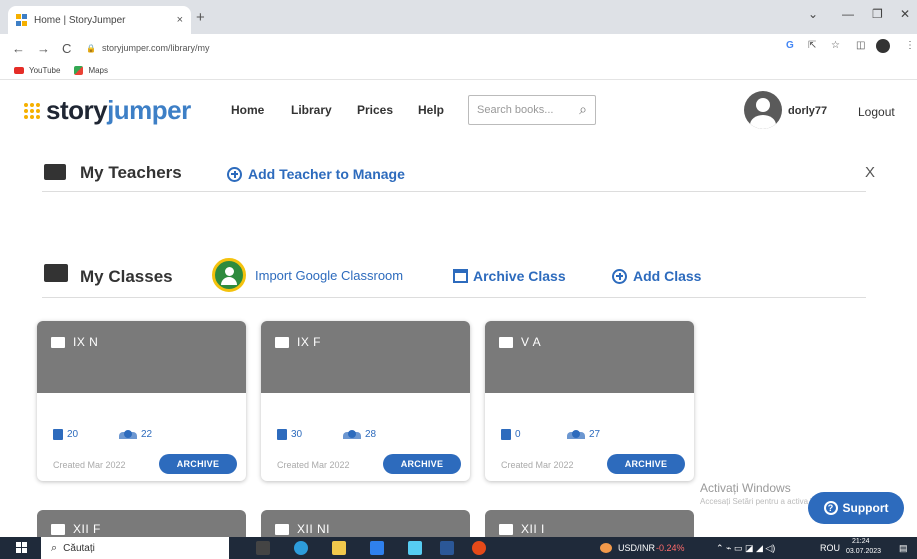 The image size is (917, 559). What do you see at coordinates (458, 48) in the screenshot?
I see `address-bar-row: ← → C 🔒 storyjumper.com/library/my` at bounding box center [458, 48].